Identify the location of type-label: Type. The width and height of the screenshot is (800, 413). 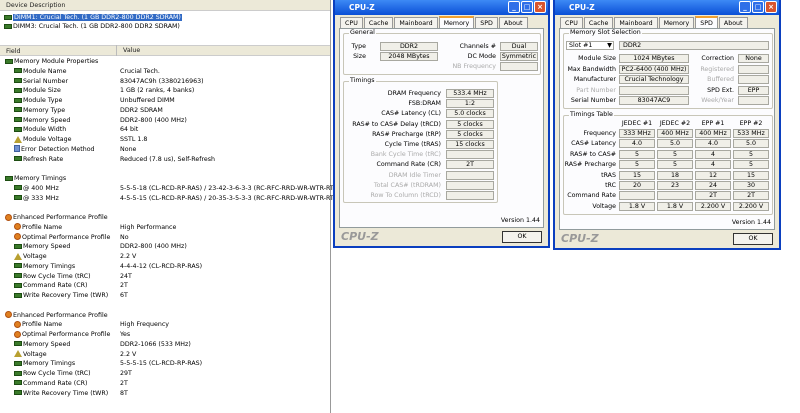
(358, 46).